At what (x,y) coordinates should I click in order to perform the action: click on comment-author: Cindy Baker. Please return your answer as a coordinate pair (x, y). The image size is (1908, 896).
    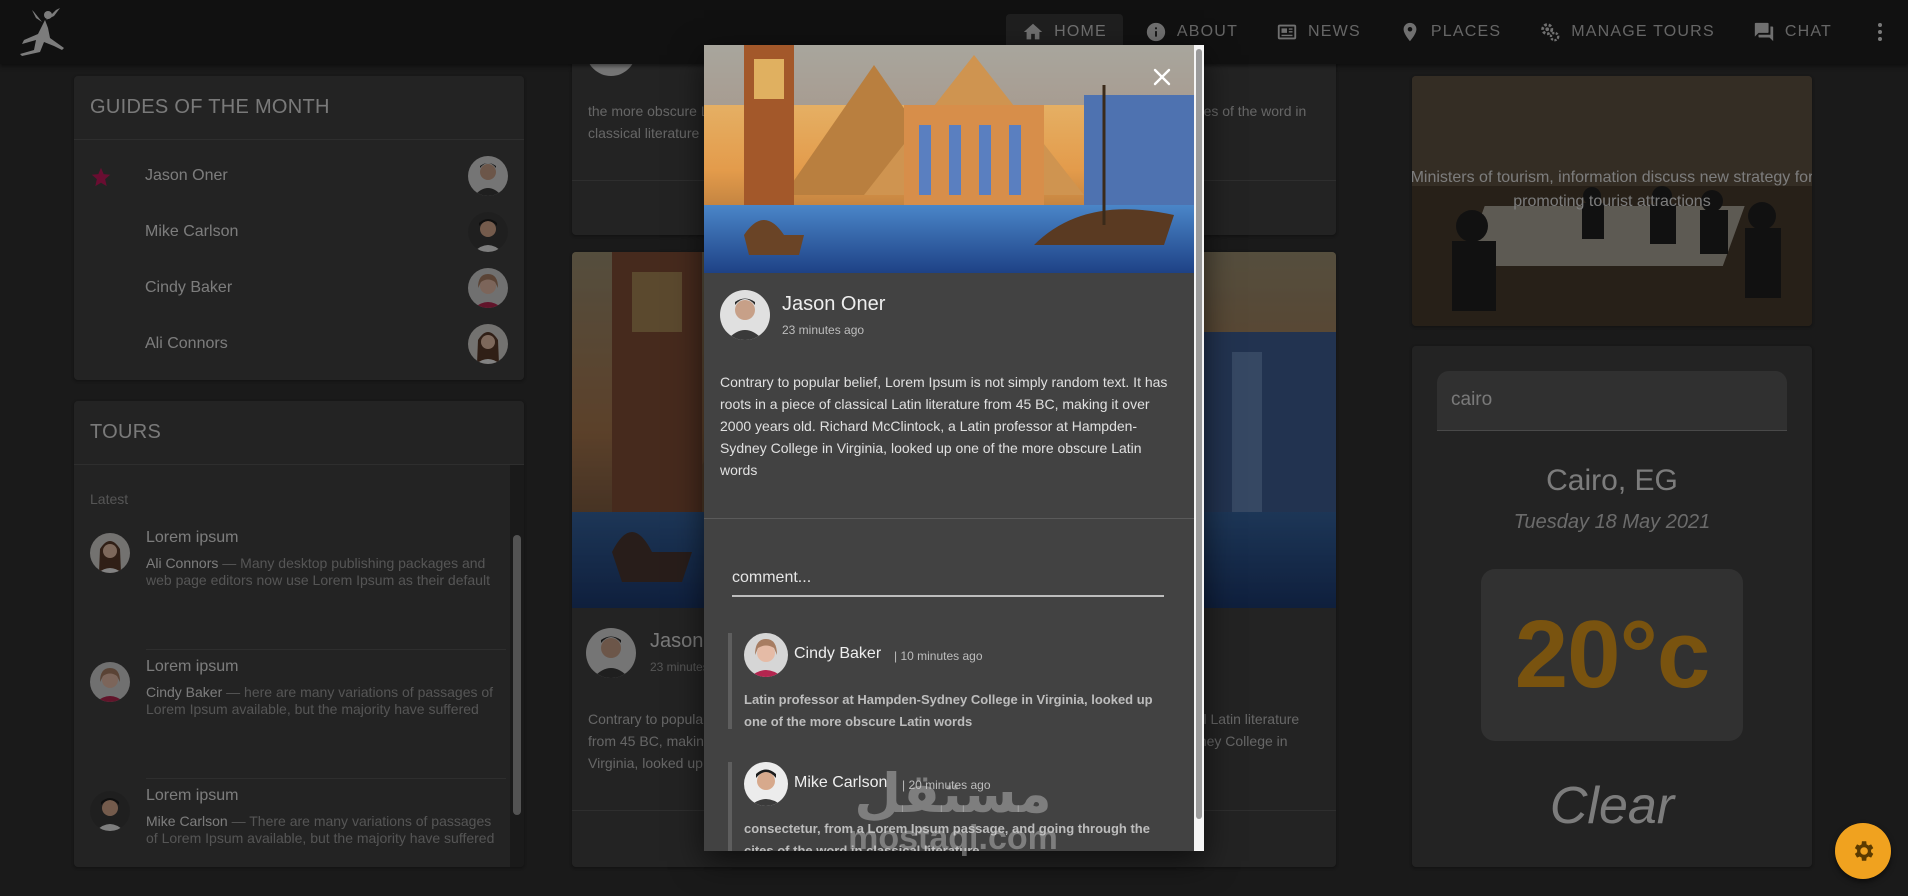
    Looking at the image, I should click on (838, 653).